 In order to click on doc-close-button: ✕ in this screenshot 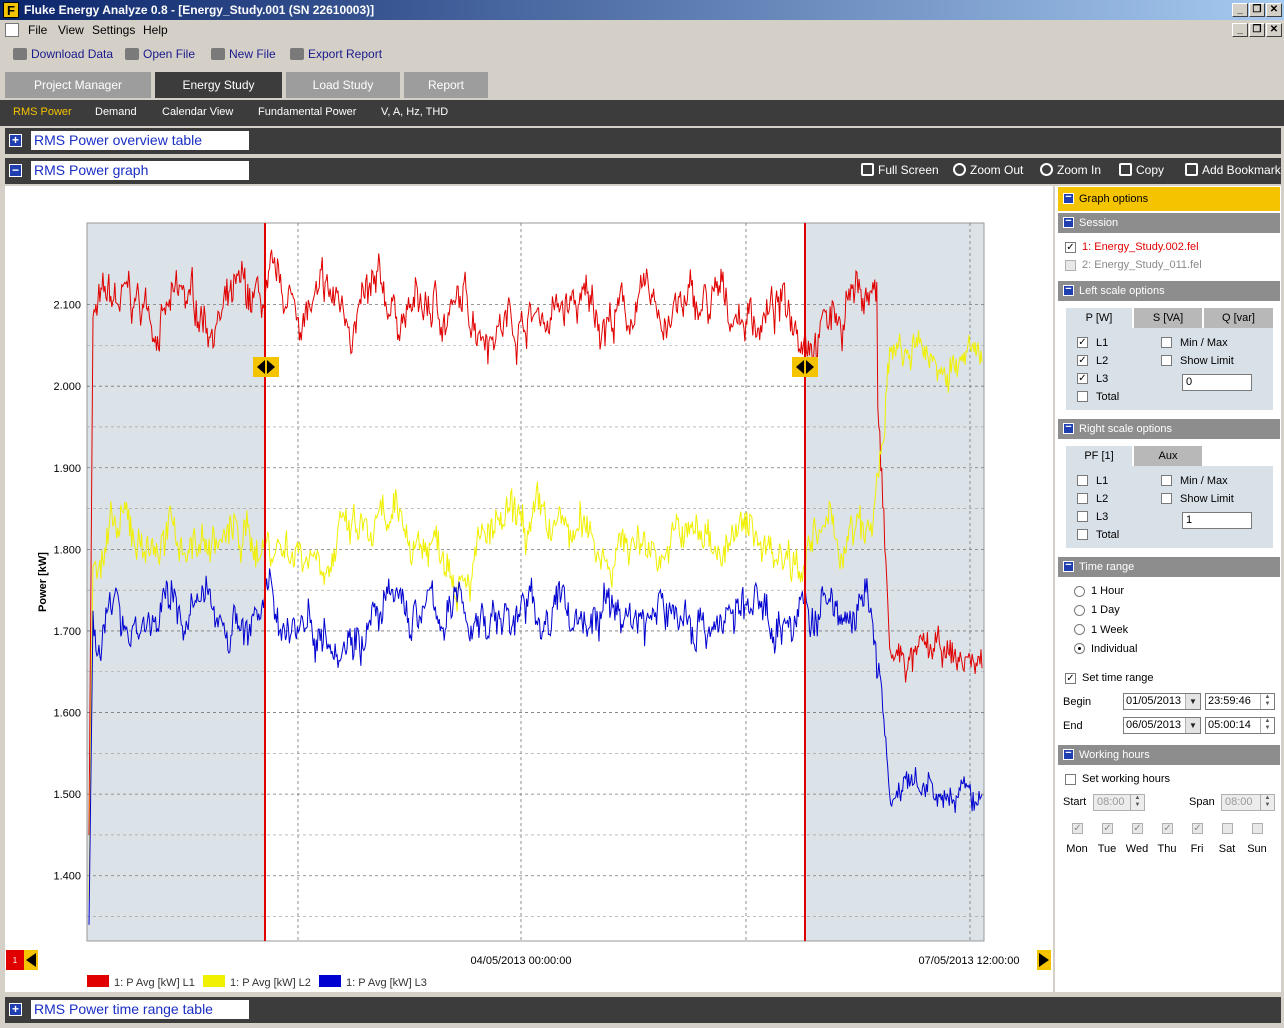, I will do `click(1274, 30)`.